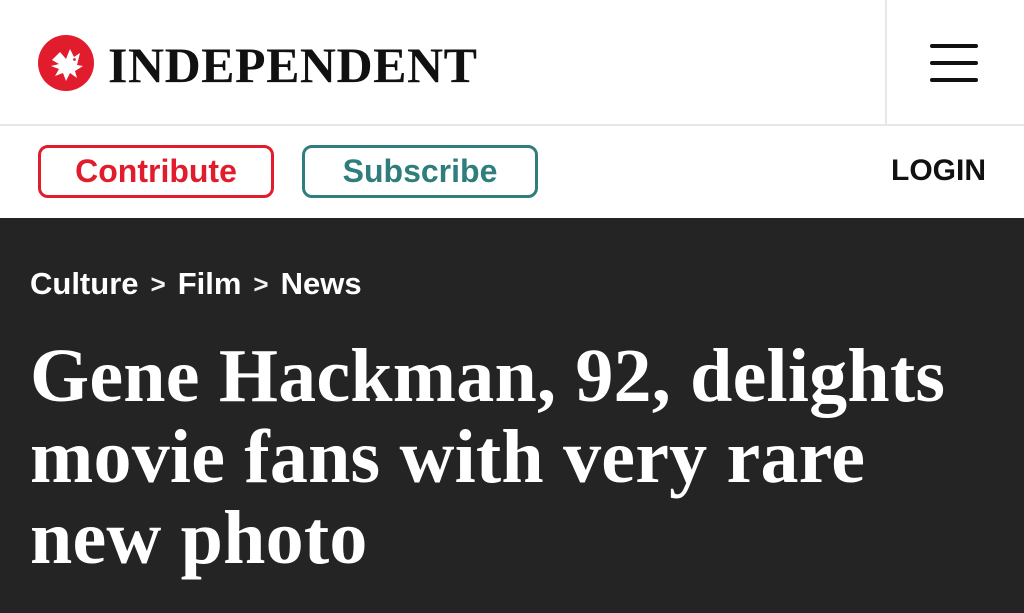 This screenshot has width=1024, height=613. I want to click on eagle-icon, so click(66, 63).